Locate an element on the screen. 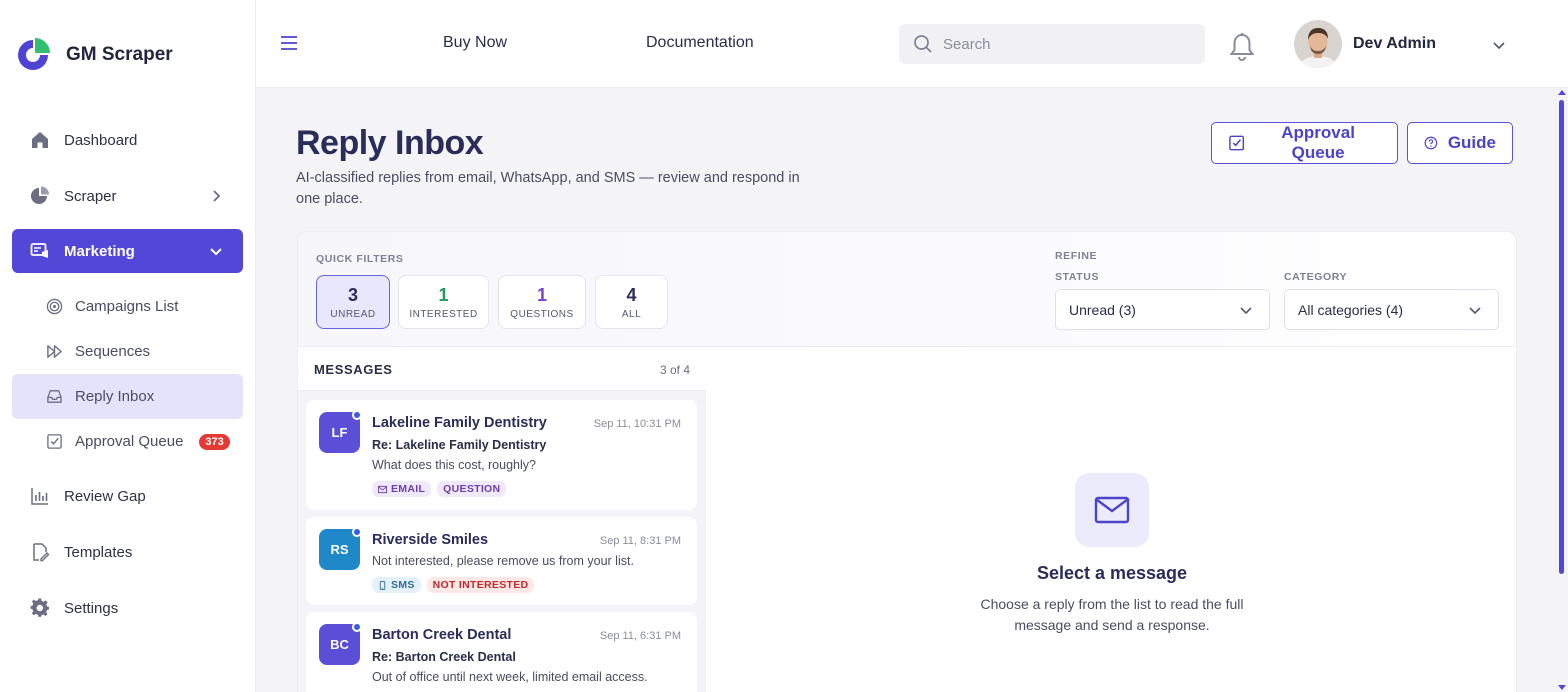 This screenshot has height=692, width=1568. topbar: Buy Now Documentation Dev Admin is located at coordinates (912, 44).